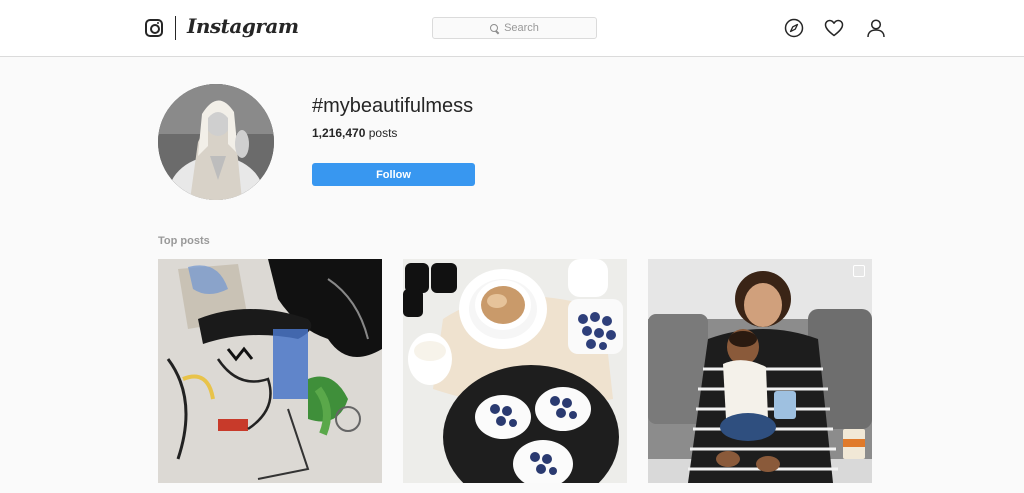 This screenshot has width=1024, height=493. I want to click on search-input: Search, so click(514, 28).